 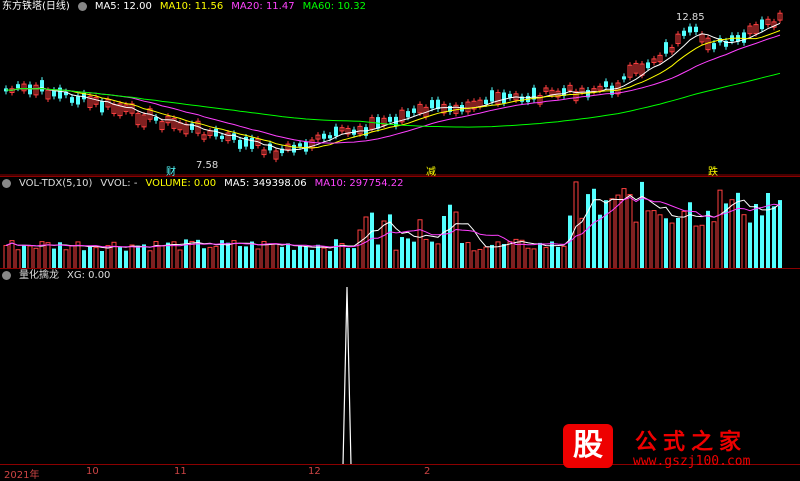 What do you see at coordinates (359, 183) in the screenshot?
I see `vol-ma10-label: MA10: 297754.22` at bounding box center [359, 183].